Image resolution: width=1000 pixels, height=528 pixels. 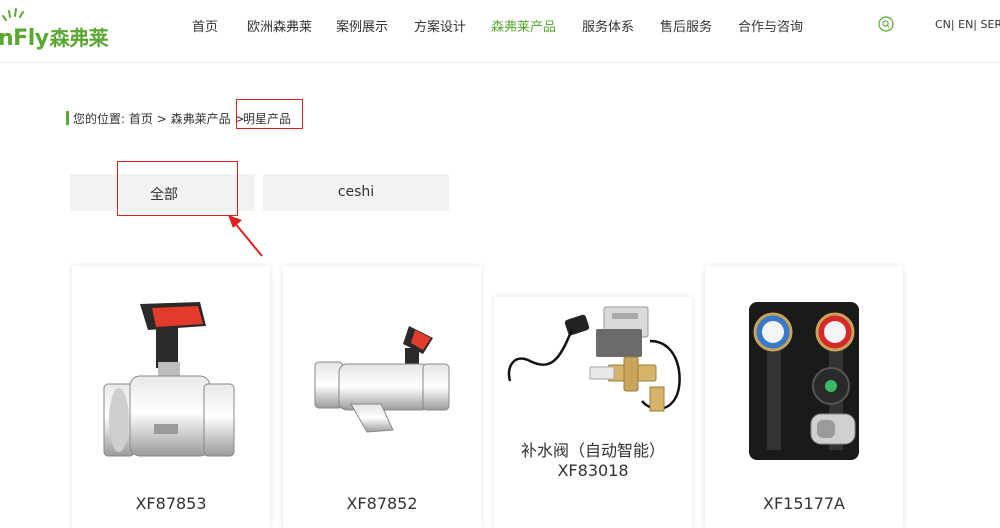 What do you see at coordinates (440, 25) in the screenshot?
I see `nav-item-solutions: 方案设计` at bounding box center [440, 25].